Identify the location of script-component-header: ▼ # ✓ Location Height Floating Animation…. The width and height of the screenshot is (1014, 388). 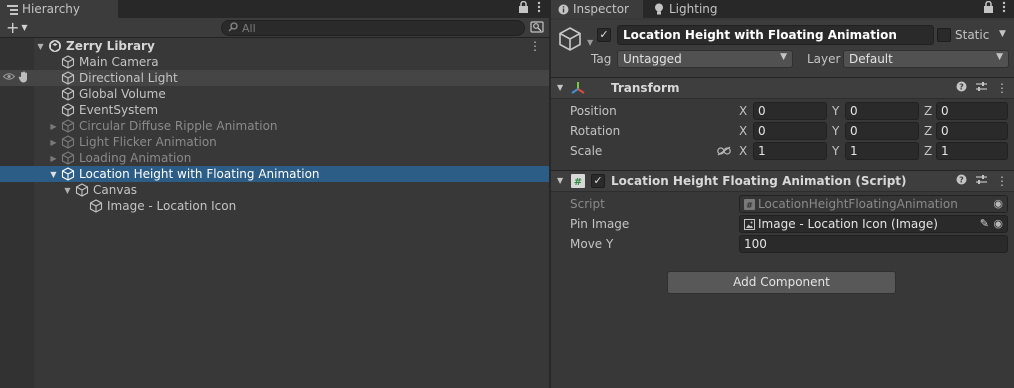
(782, 181).